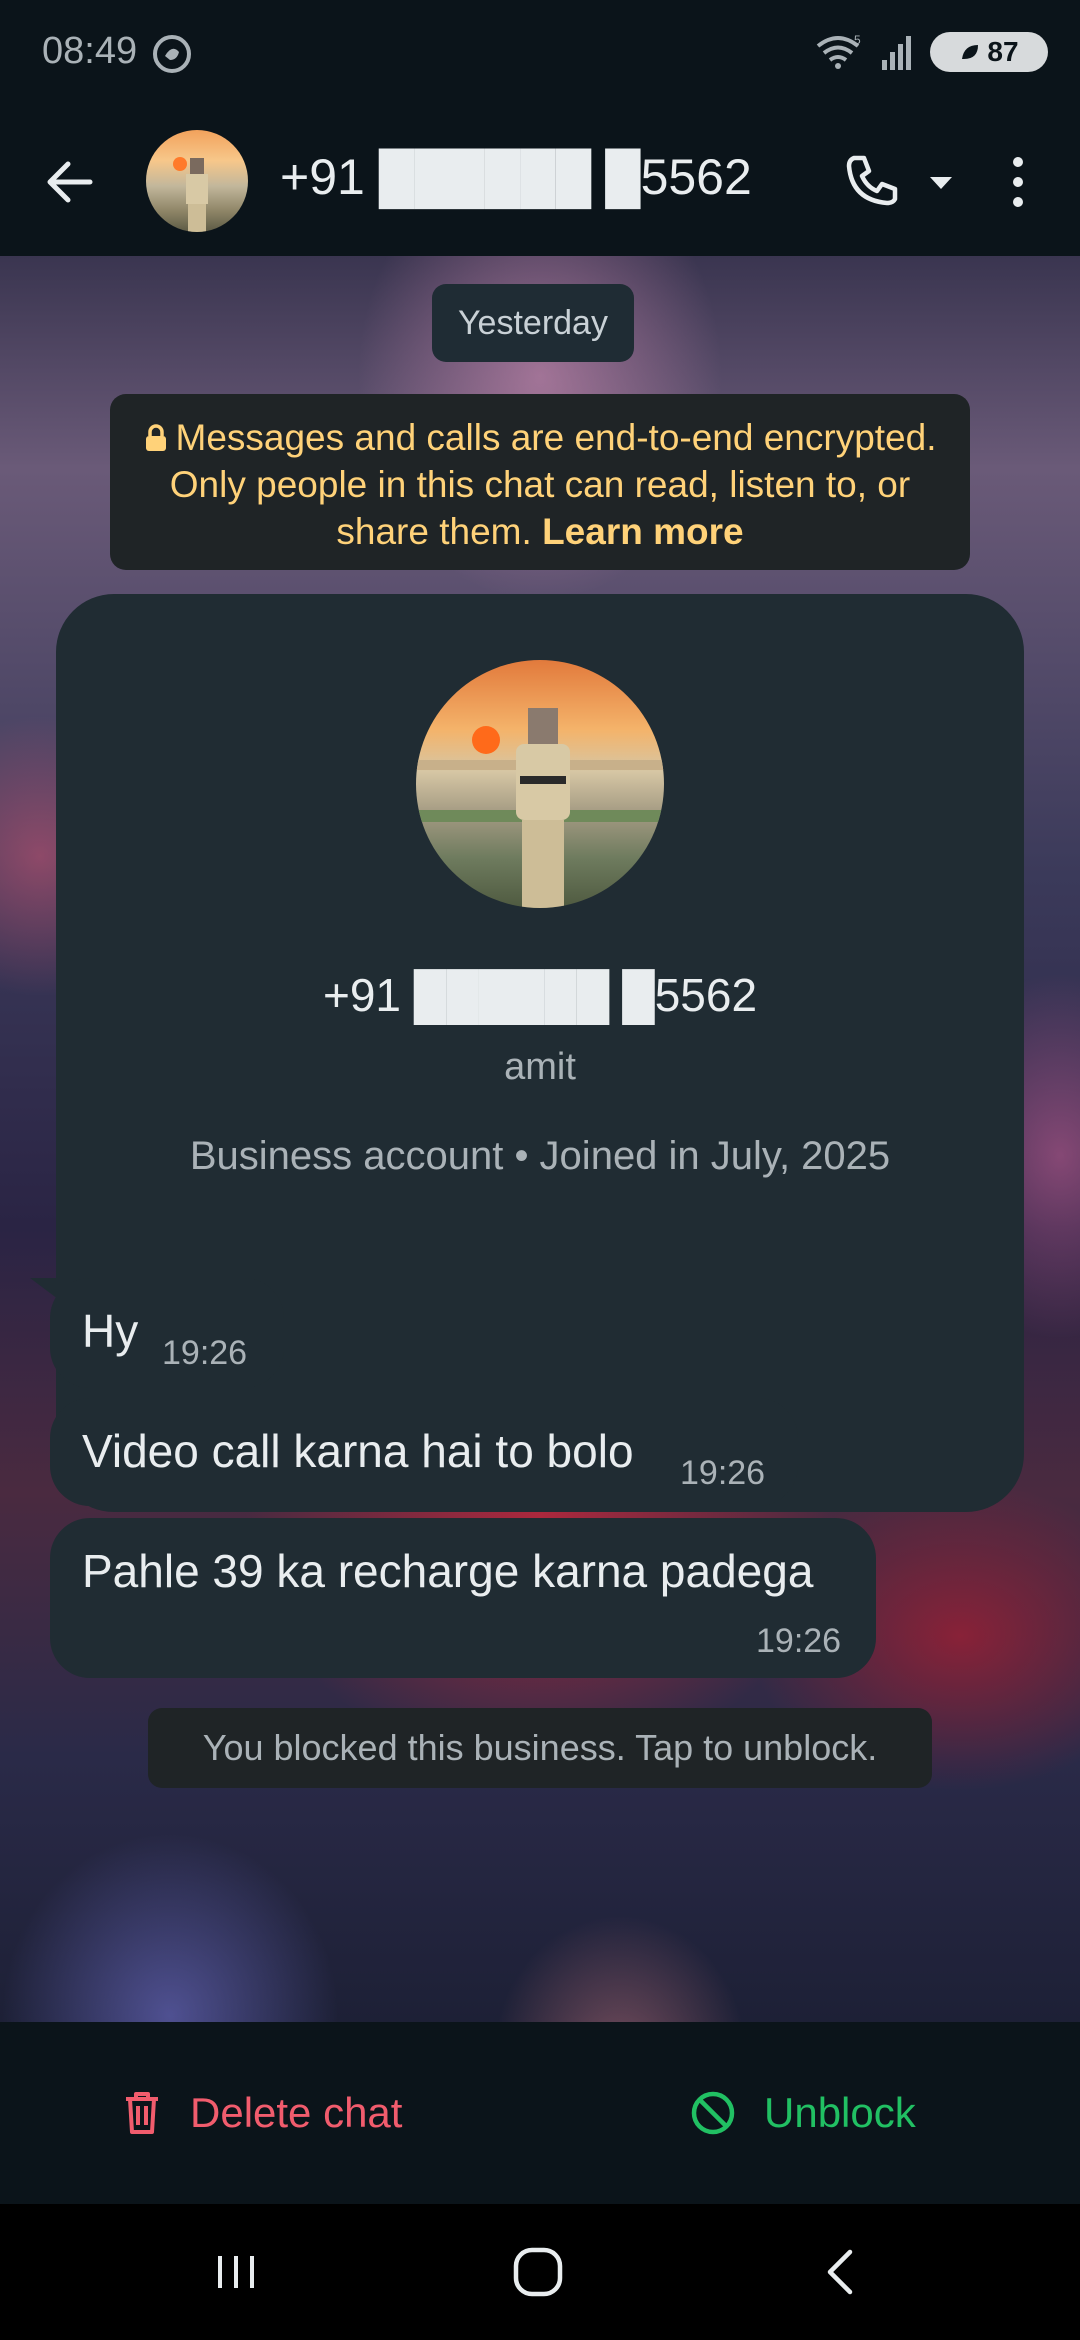 Image resolution: width=1080 pixels, height=2340 pixels. Describe the element at coordinates (296, 2112) in the screenshot. I see `delete-chat-label: Delete chat` at that location.